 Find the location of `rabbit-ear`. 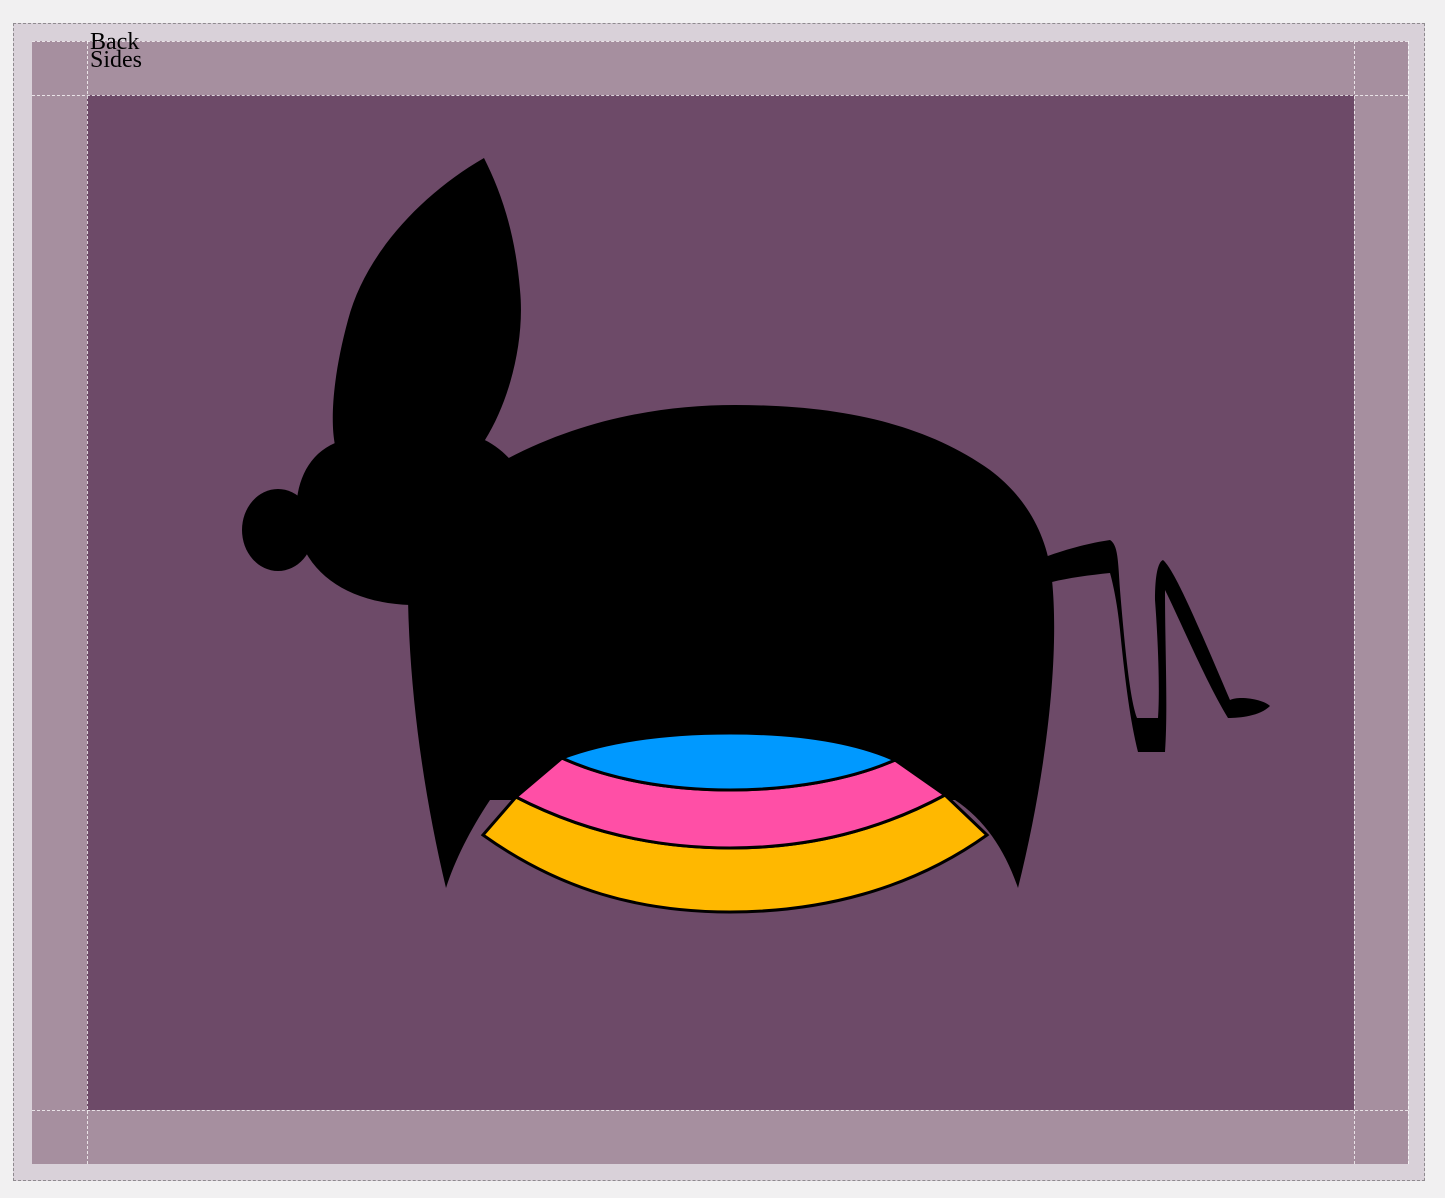

rabbit-ear is located at coordinates (426, 301).